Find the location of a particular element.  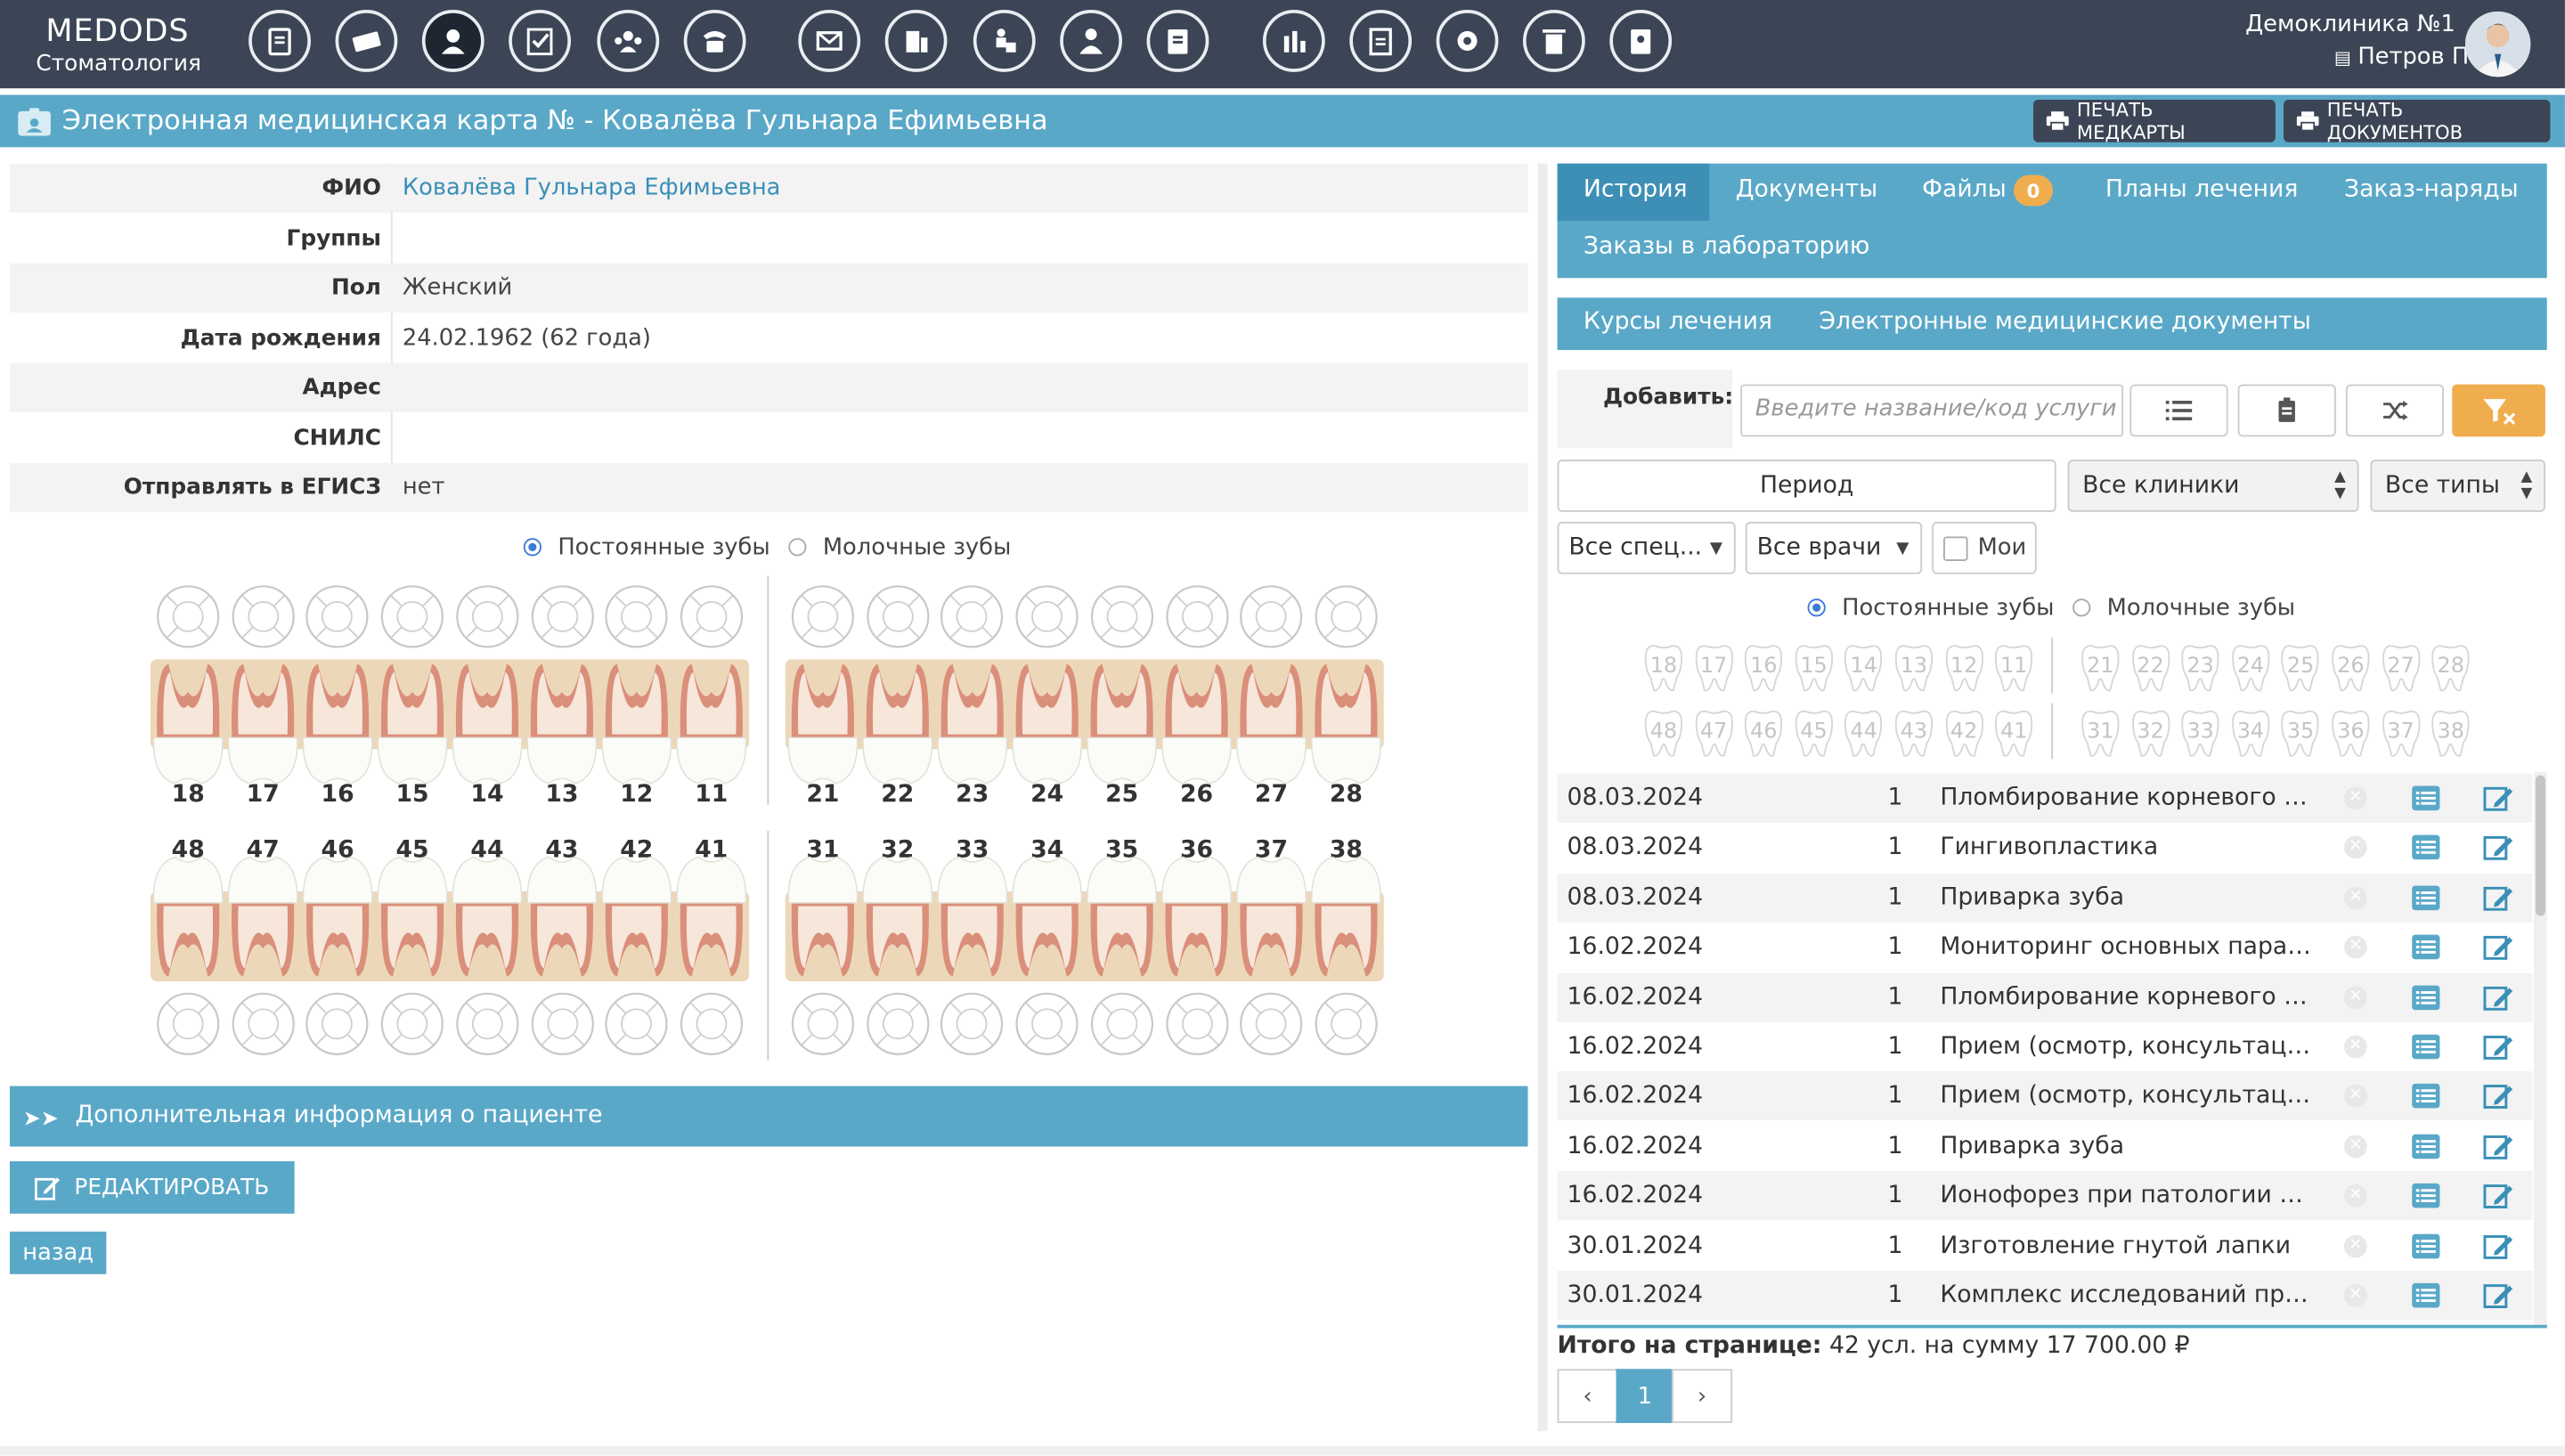

tooth-number: 17 is located at coordinates (263, 795).